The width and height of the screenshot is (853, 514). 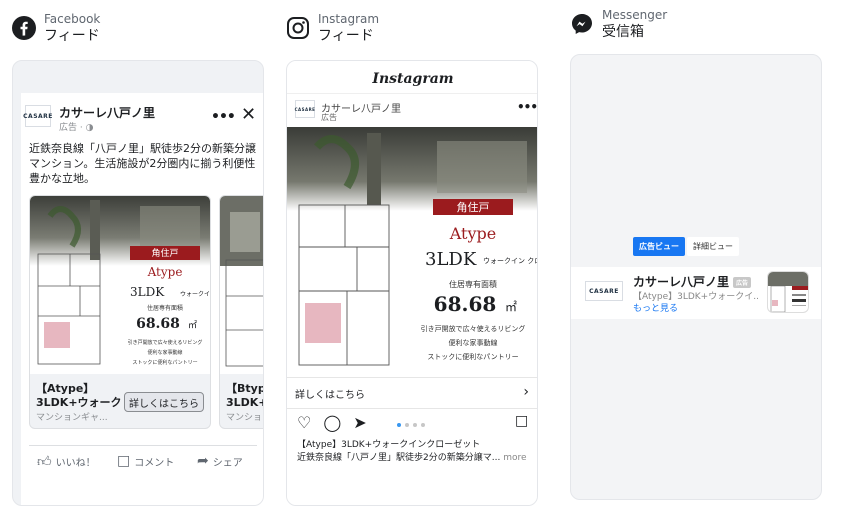 I want to click on facebook-icon, so click(x=24, y=28).